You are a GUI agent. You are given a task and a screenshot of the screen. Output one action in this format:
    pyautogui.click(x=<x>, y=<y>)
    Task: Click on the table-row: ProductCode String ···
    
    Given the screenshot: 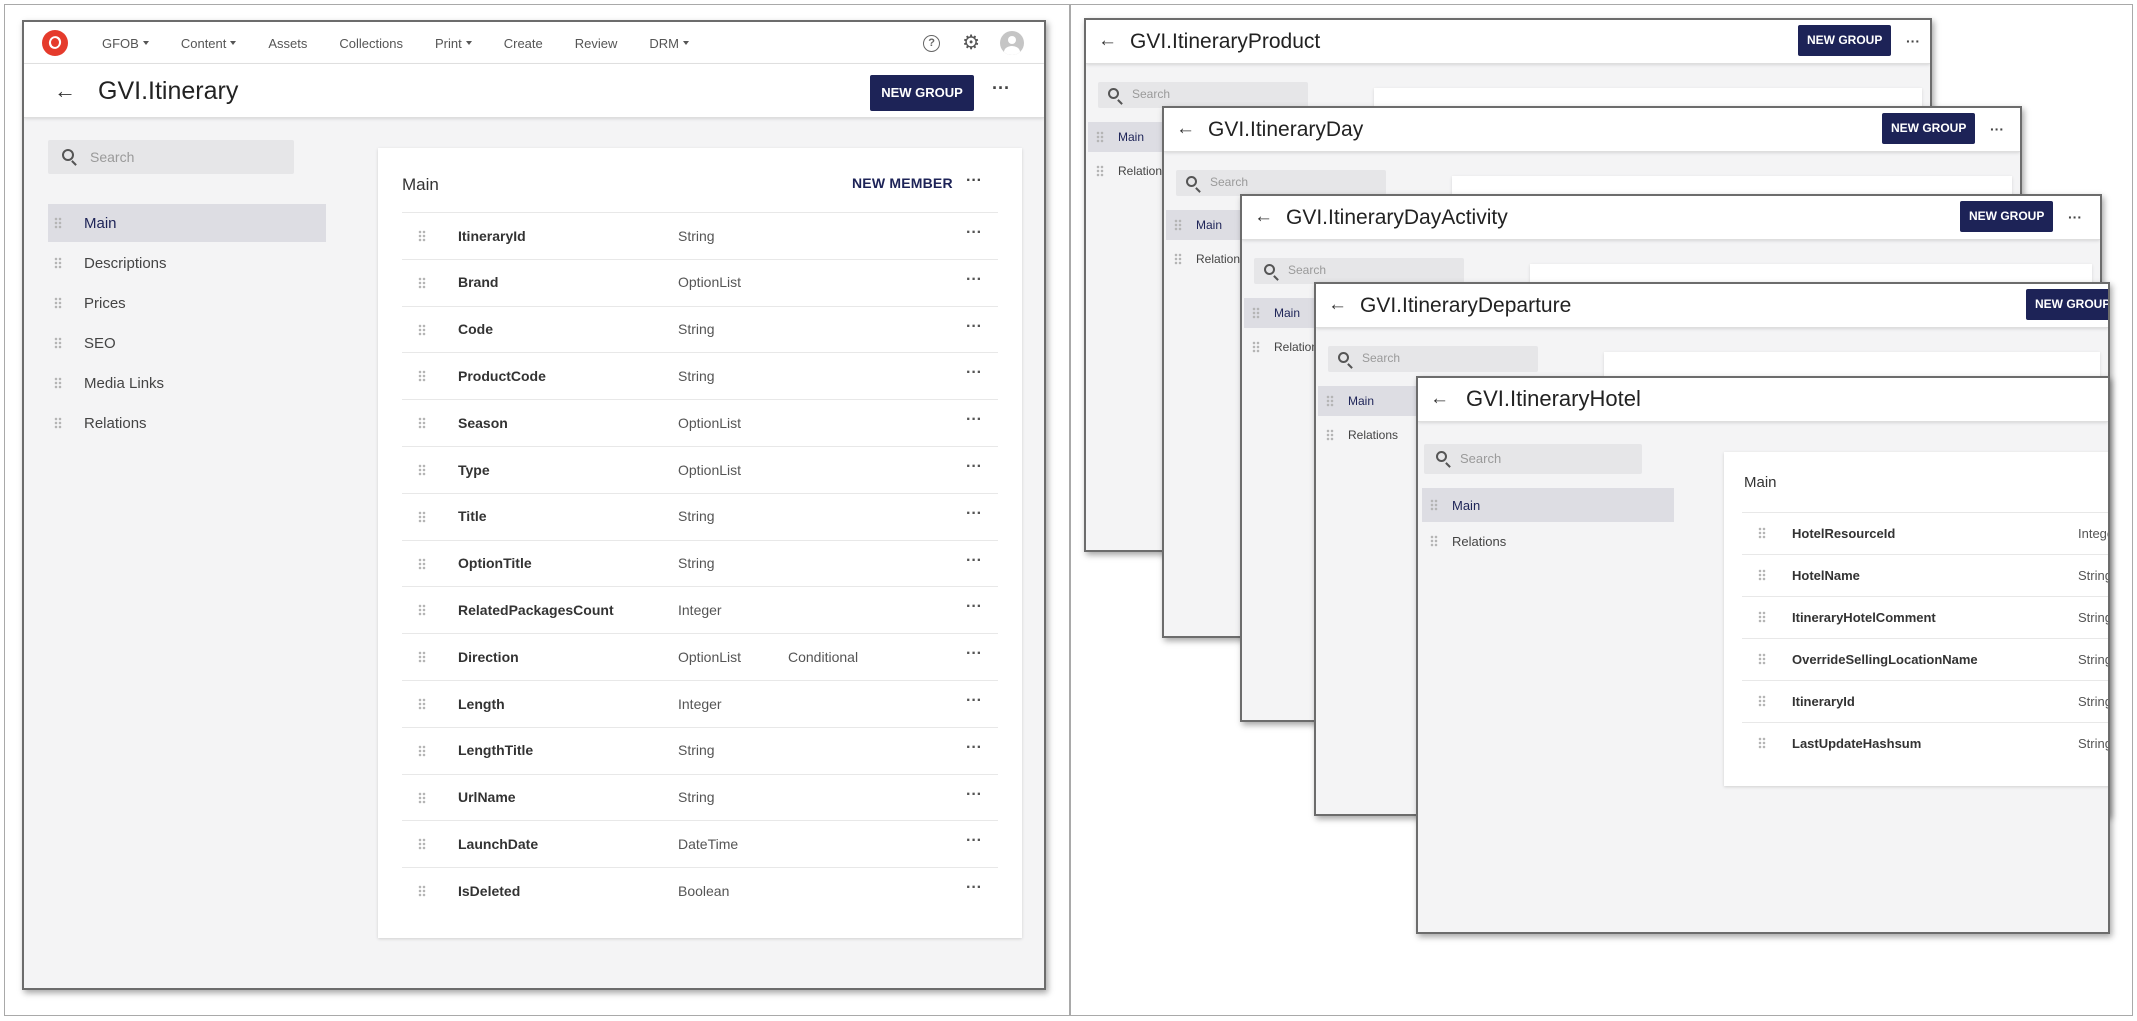 What is the action you would take?
    pyautogui.click(x=700, y=375)
    